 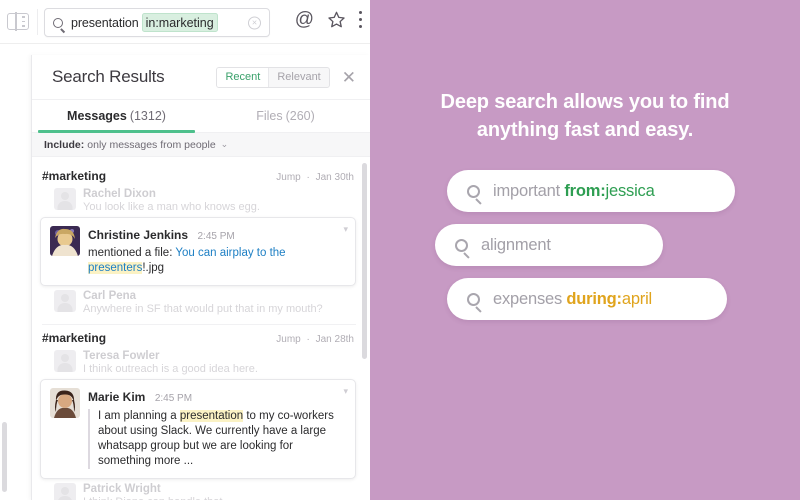 What do you see at coordinates (336, 19) in the screenshot?
I see `star-icon` at bounding box center [336, 19].